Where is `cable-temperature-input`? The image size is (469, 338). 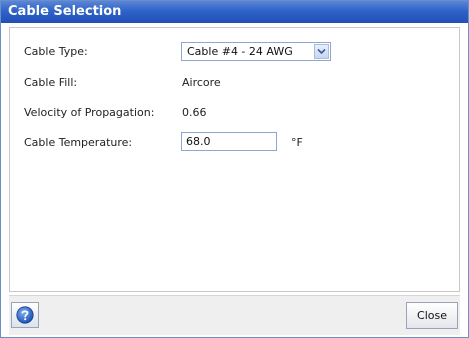 cable-temperature-input is located at coordinates (229, 141).